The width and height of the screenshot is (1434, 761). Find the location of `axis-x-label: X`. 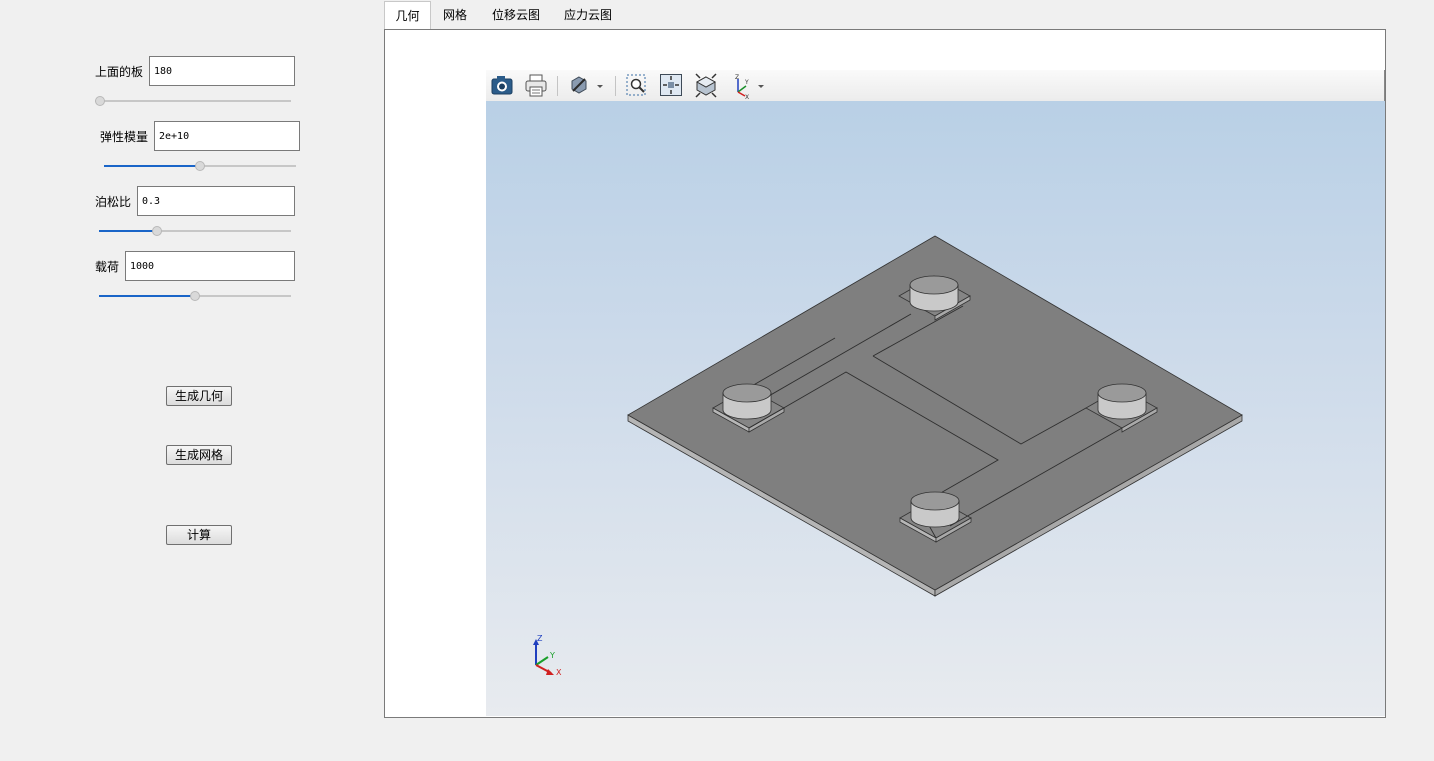

axis-x-label: X is located at coordinates (559, 672).